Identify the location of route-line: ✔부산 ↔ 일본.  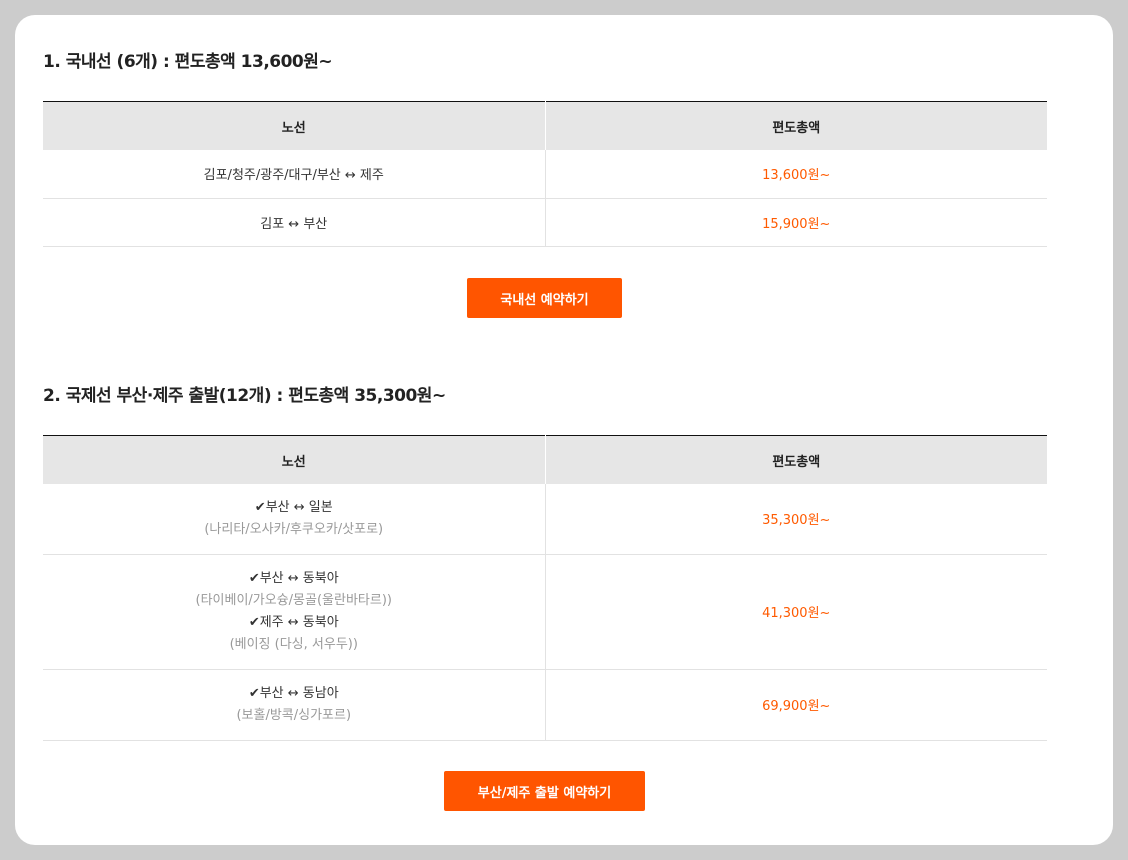
(294, 508).